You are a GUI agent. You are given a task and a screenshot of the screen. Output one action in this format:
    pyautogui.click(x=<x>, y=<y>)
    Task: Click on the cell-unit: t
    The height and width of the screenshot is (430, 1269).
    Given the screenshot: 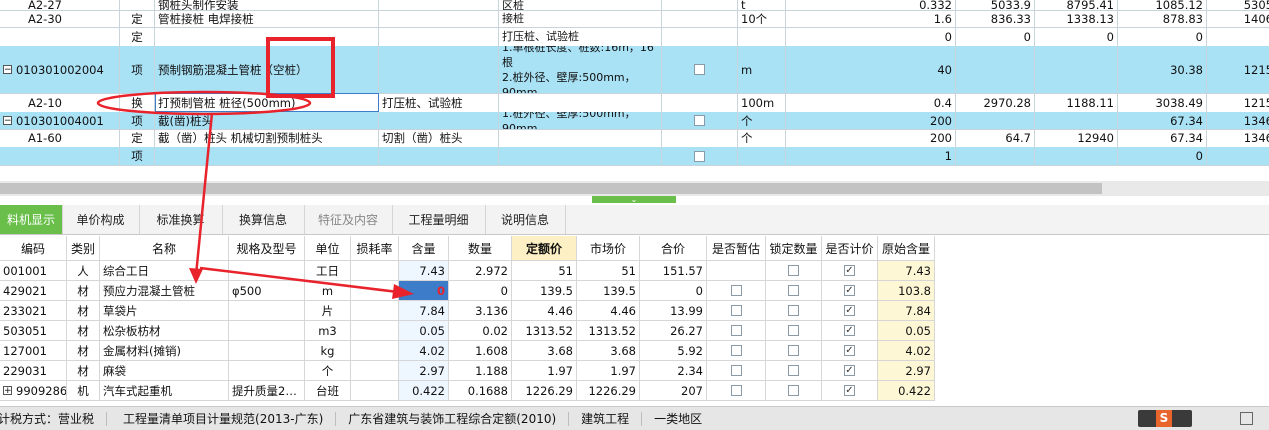 What is the action you would take?
    pyautogui.click(x=762, y=5)
    